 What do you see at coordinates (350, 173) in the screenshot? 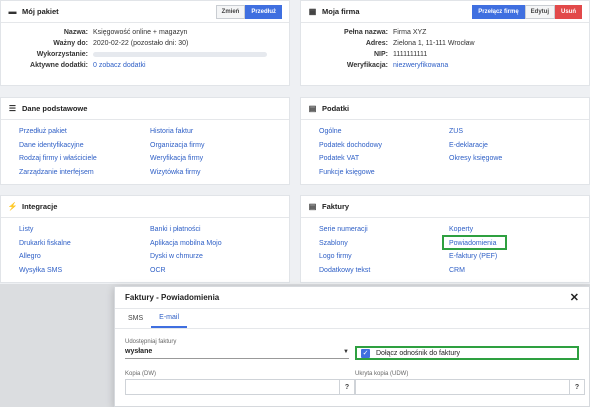
I see `link-accounting-functions: Funkcje księgowe` at bounding box center [350, 173].